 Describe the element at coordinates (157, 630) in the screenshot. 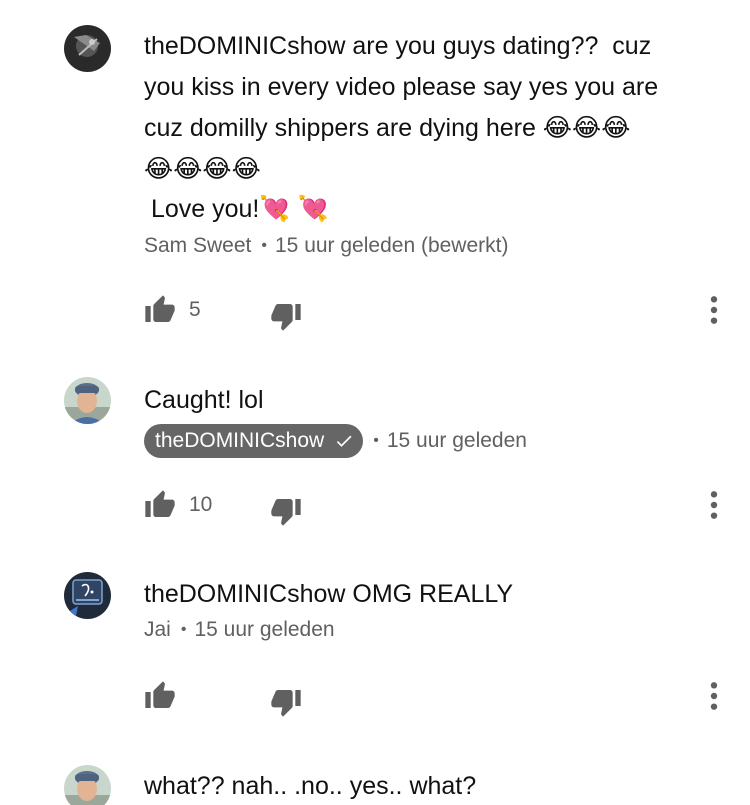

I see `author-name: Jai` at that location.